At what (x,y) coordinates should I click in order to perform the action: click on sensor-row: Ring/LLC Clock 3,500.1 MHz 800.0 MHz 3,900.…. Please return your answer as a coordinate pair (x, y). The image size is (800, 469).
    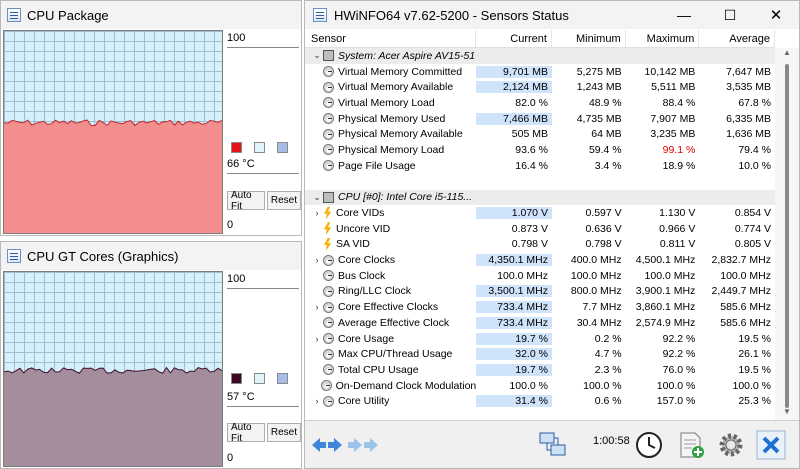
    Looking at the image, I should click on (540, 292).